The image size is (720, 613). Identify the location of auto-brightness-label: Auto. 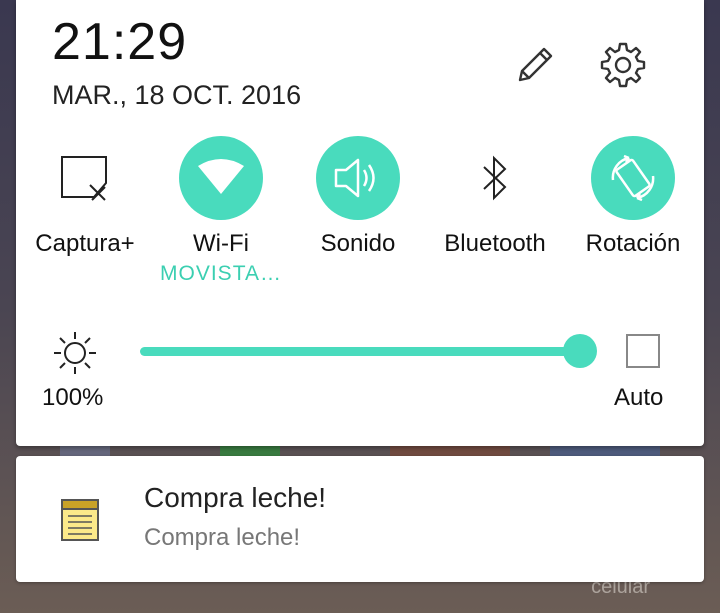
(639, 397).